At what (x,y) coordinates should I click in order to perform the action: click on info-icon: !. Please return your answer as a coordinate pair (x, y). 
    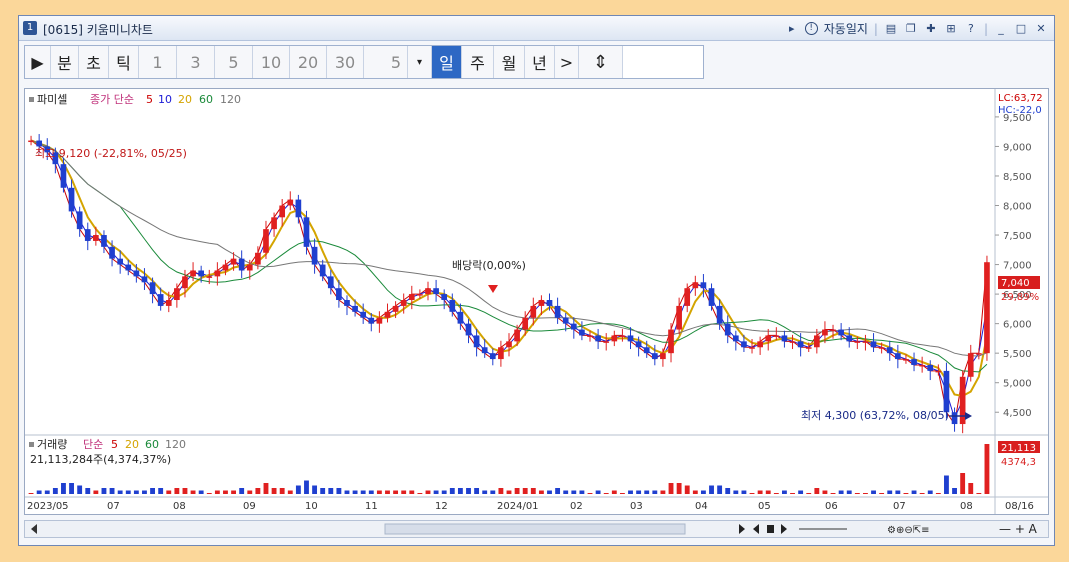
    Looking at the image, I should click on (811, 28).